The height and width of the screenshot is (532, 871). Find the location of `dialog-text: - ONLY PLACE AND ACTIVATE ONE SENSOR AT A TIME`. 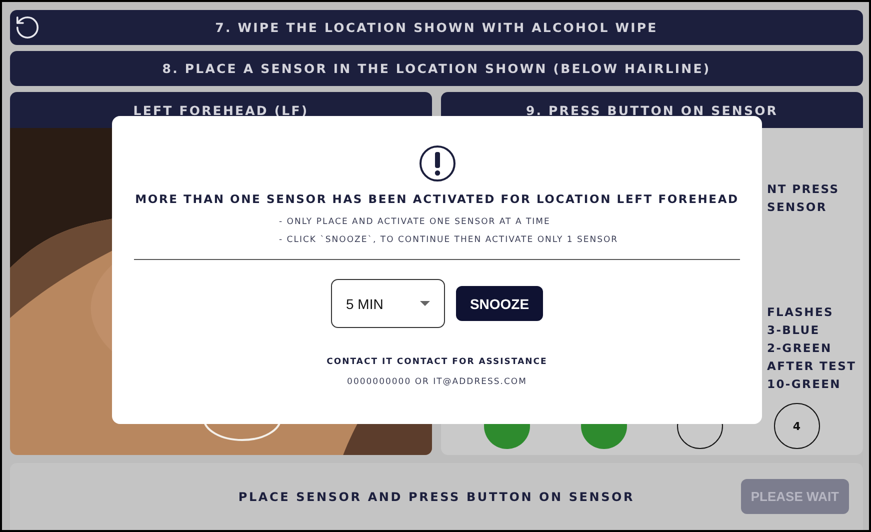

dialog-text: - ONLY PLACE AND ACTIVATE ONE SENSOR AT A TIME is located at coordinates (415, 222).